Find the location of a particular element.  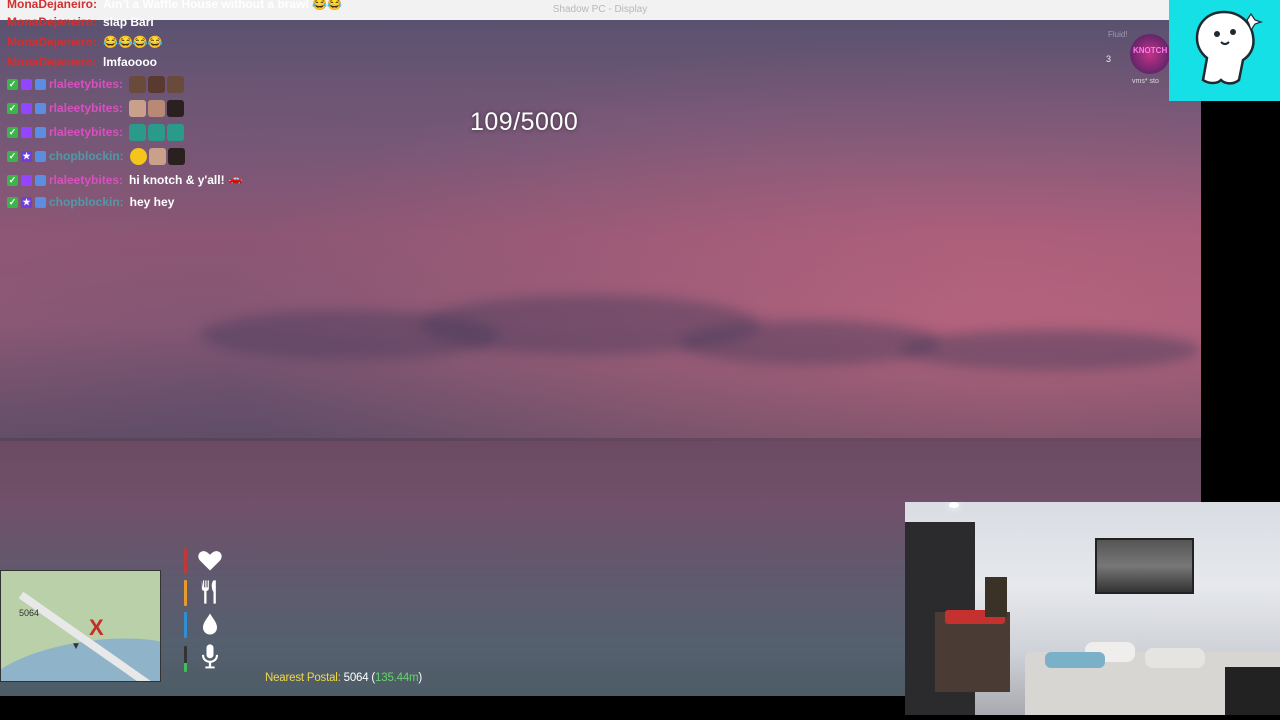

chat-message: ✓ rlaleetybites: hi knotch & y'all! 🚗 is located at coordinates (125, 180).